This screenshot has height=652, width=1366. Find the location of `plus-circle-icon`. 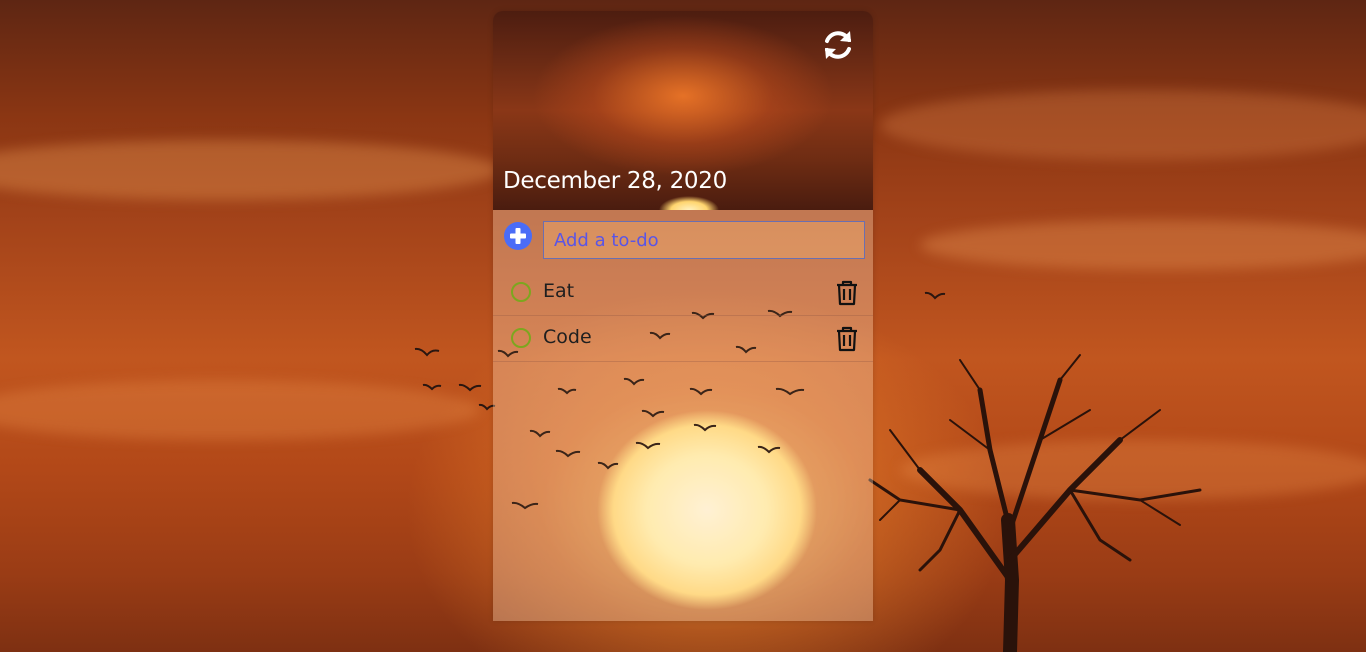

plus-circle-icon is located at coordinates (518, 236).